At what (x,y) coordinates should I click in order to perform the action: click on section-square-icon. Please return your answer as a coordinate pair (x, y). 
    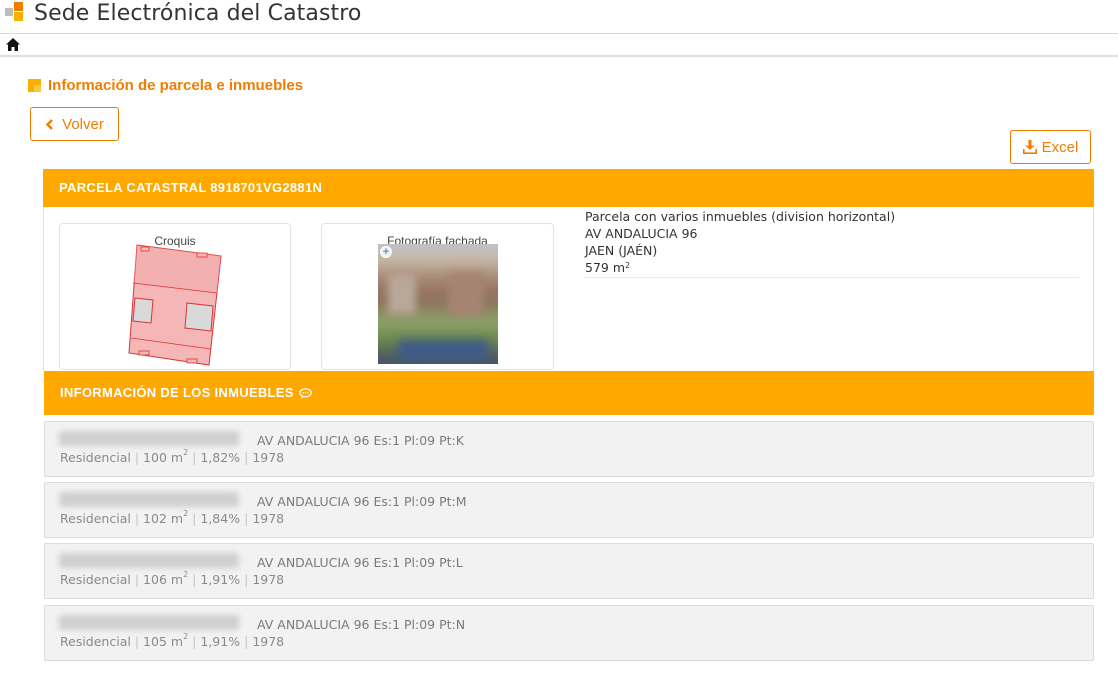
    Looking at the image, I should click on (34, 85).